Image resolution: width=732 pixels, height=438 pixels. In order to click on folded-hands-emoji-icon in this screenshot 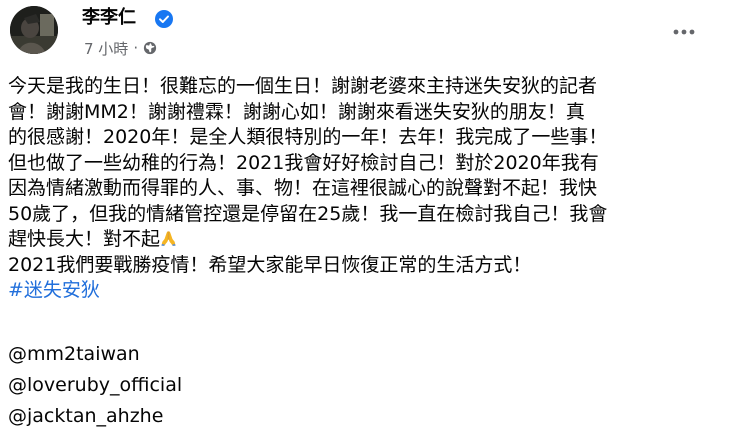, I will do `click(168, 238)`.